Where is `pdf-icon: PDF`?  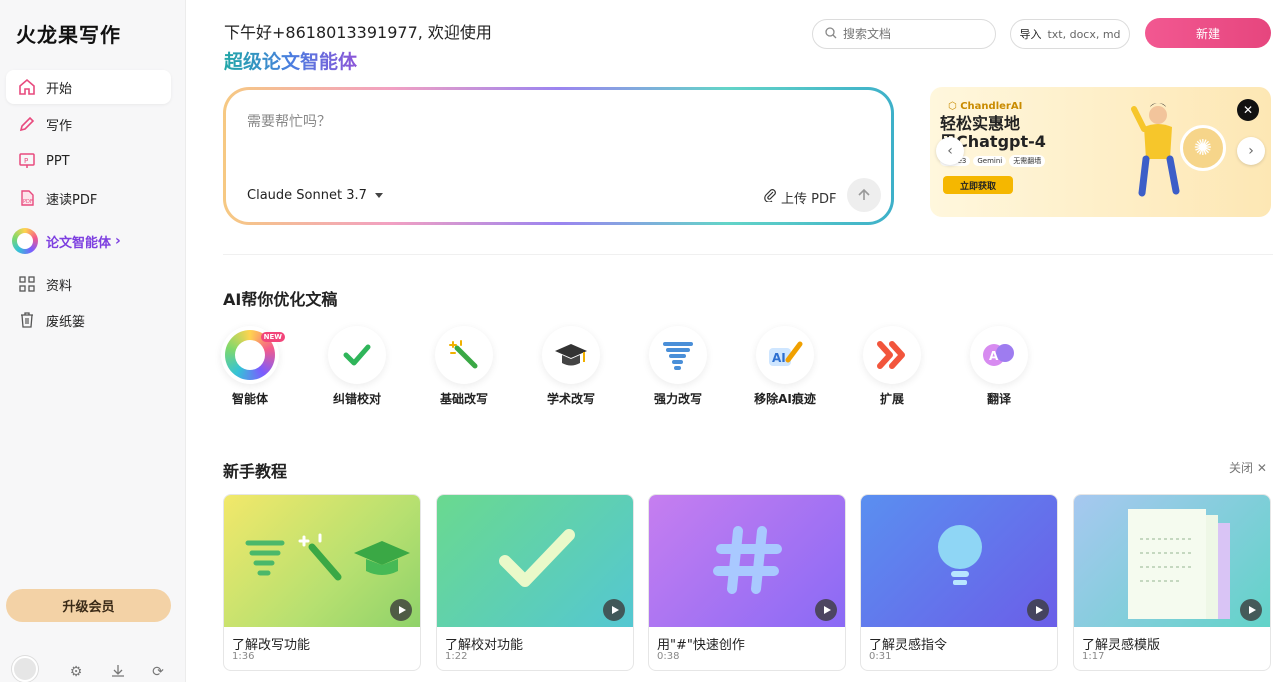
pdf-icon: PDF is located at coordinates (27, 198).